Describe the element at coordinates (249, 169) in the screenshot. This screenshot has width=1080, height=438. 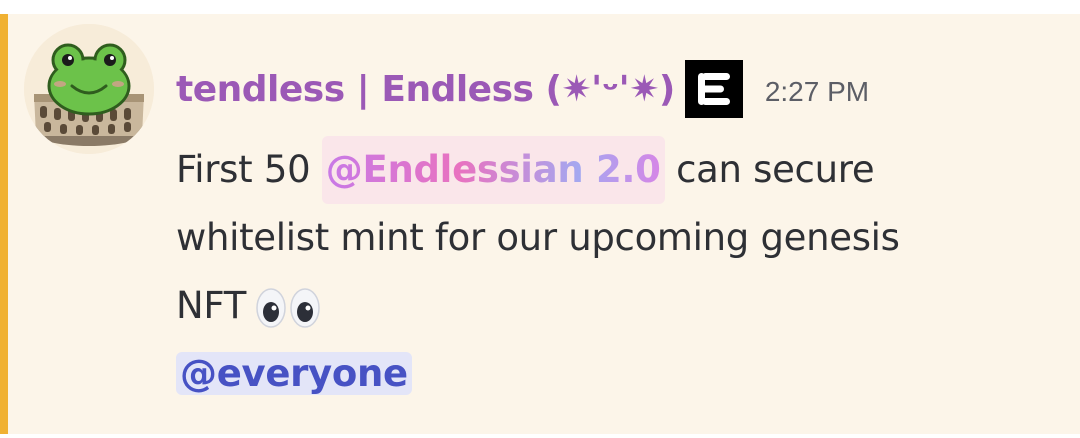
I see `content-text: First 50` at that location.